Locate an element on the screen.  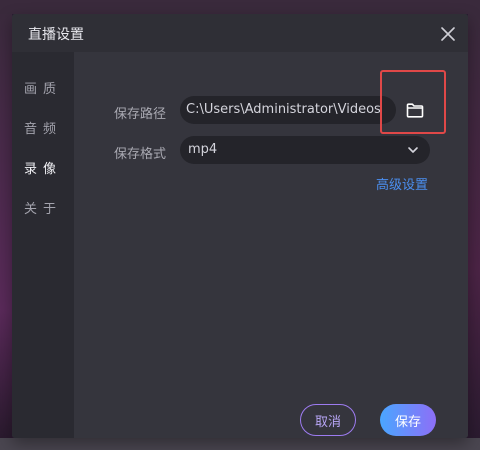
chevron-down-icon is located at coordinates (413, 150).